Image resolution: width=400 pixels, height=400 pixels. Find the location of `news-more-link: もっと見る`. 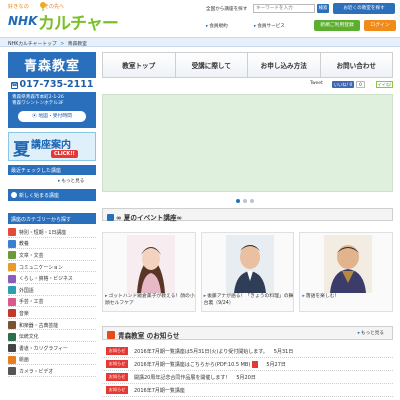

news-more-link: もっと見る is located at coordinates (371, 333).